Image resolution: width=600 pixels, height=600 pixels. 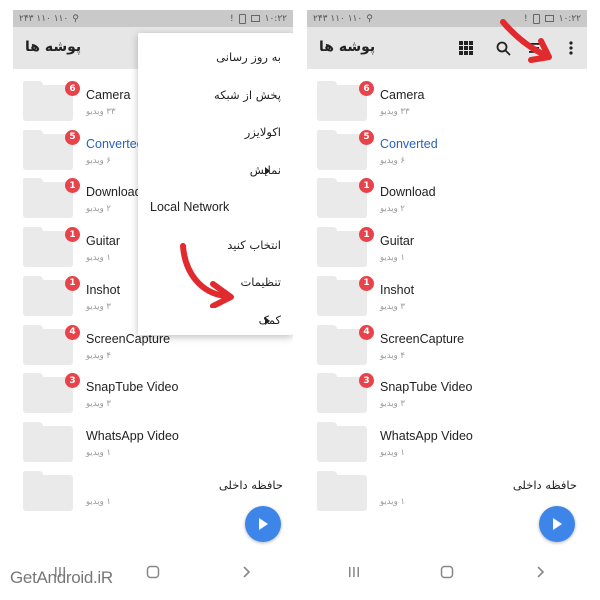 I want to click on menu-item: اکولایزر, so click(x=215, y=134).